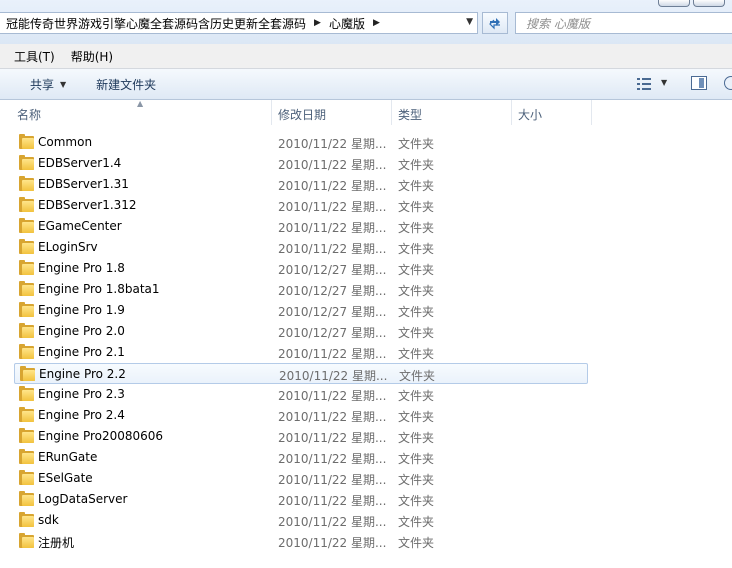 The width and height of the screenshot is (732, 568). What do you see at coordinates (366, 112) in the screenshot?
I see `column-header: ▲ 名称 修改日期 类型 大小` at bounding box center [366, 112].